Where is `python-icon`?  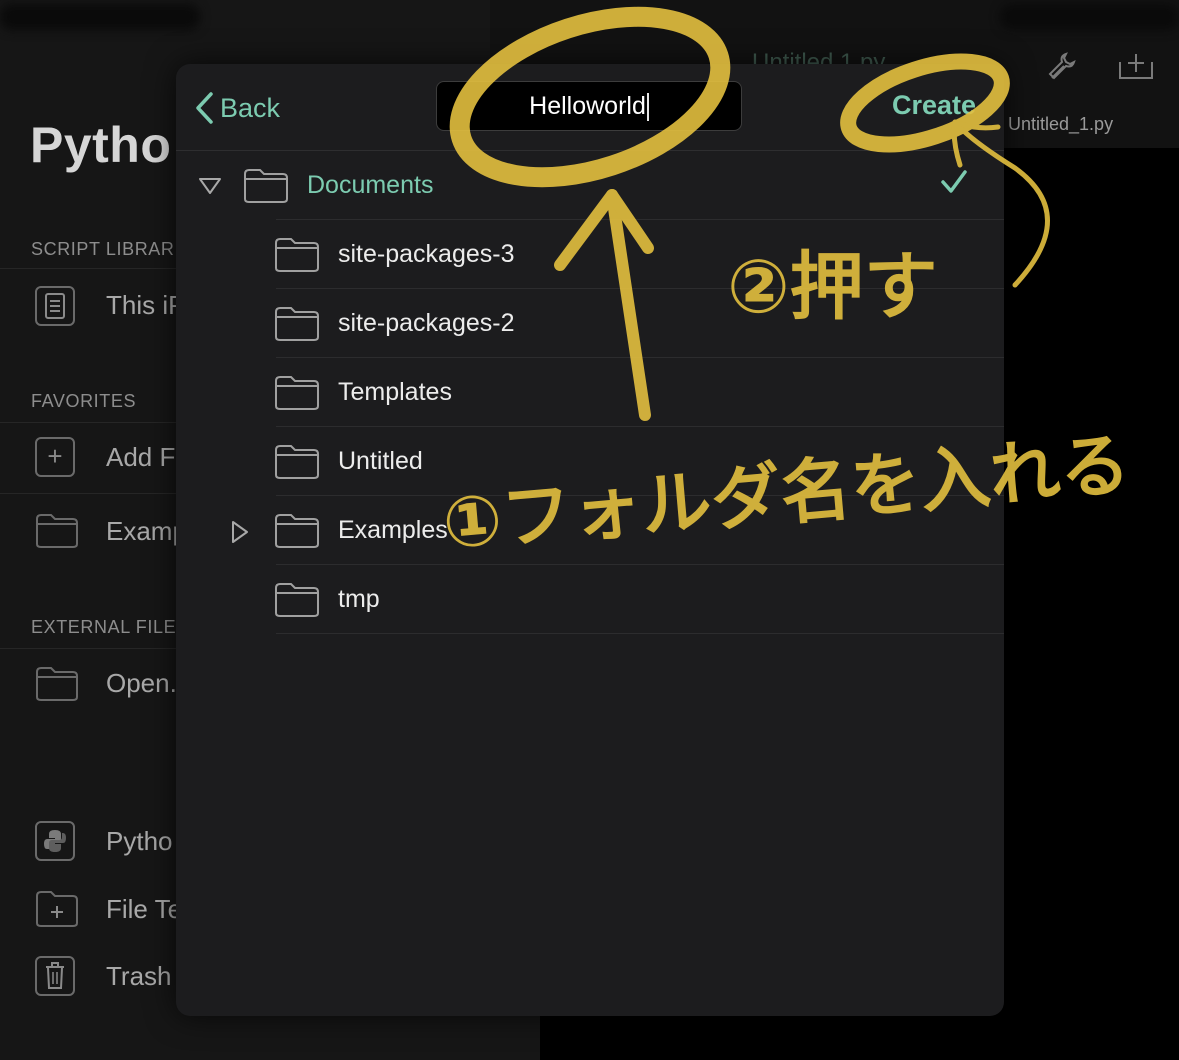 python-icon is located at coordinates (55, 841).